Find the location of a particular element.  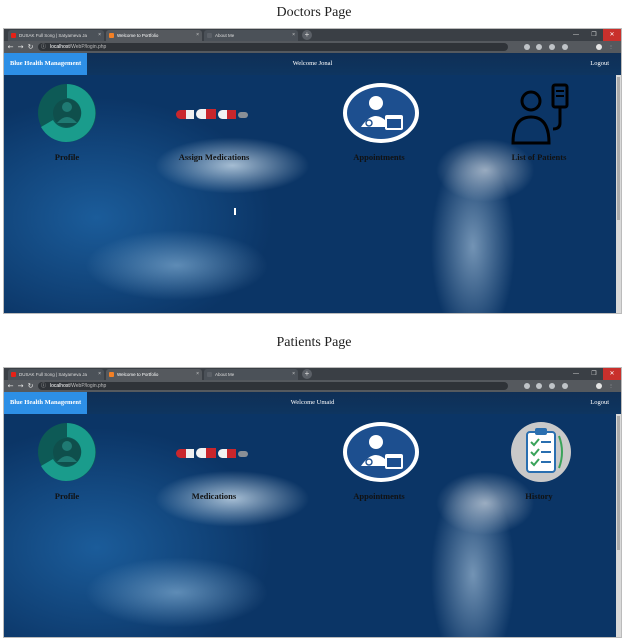

list-of-patients-tile: List of Patients is located at coordinates (539, 120).